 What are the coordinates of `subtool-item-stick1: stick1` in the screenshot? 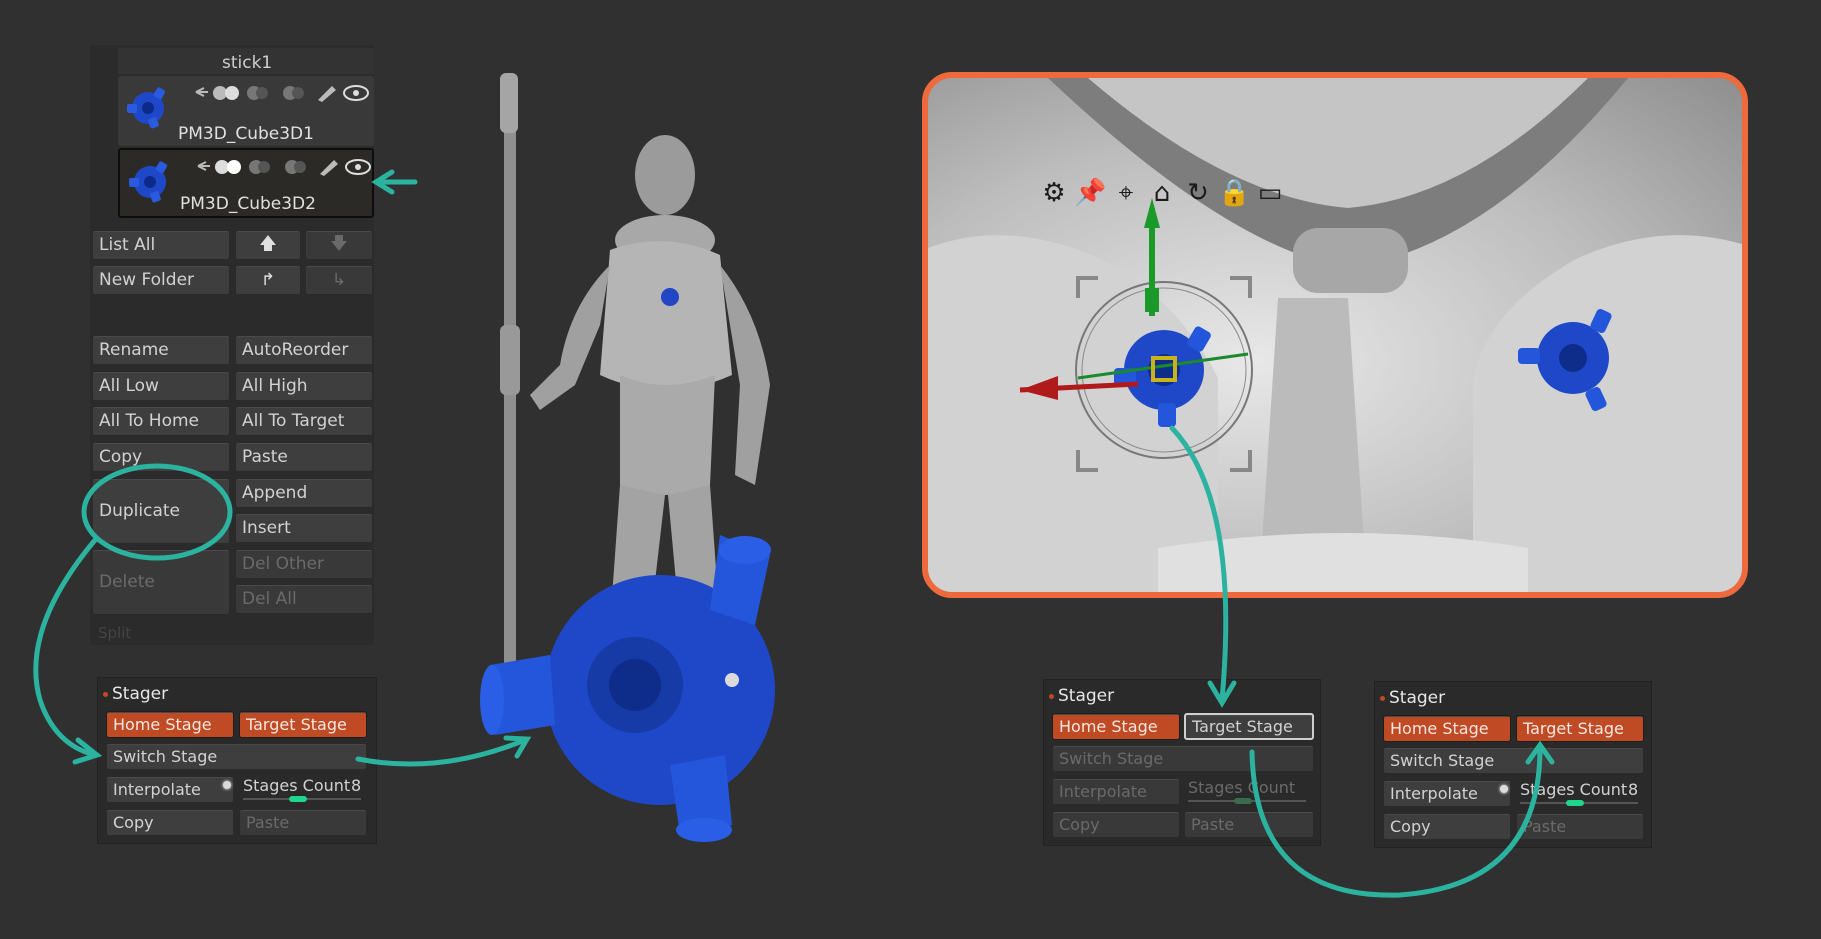 It's located at (246, 61).